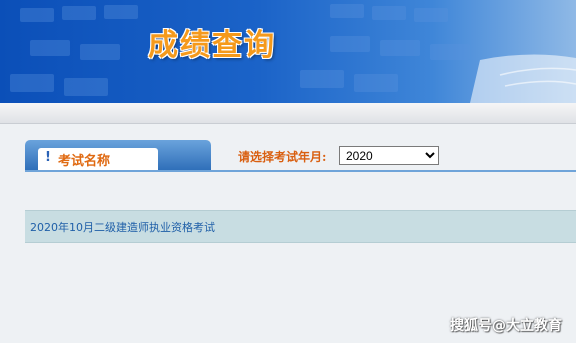  Describe the element at coordinates (48, 157) in the screenshot. I see `exclamation-icon: !` at that location.